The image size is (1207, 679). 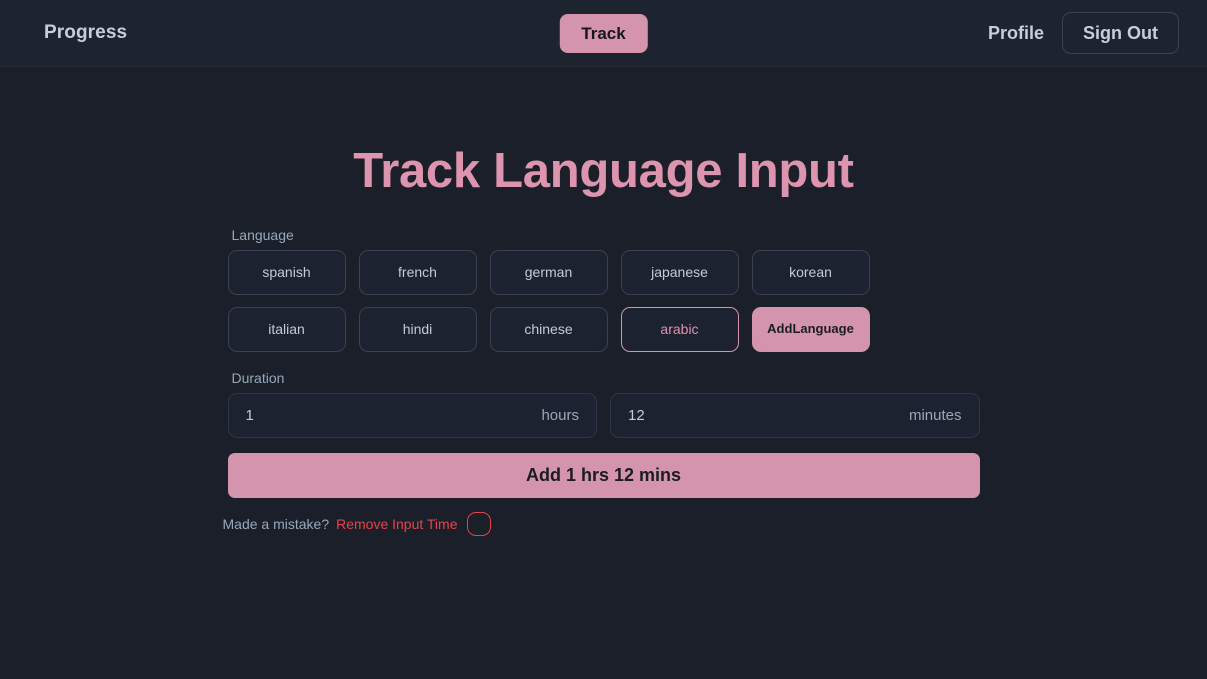 What do you see at coordinates (249, 415) in the screenshot?
I see `hours-input-value: 1` at bounding box center [249, 415].